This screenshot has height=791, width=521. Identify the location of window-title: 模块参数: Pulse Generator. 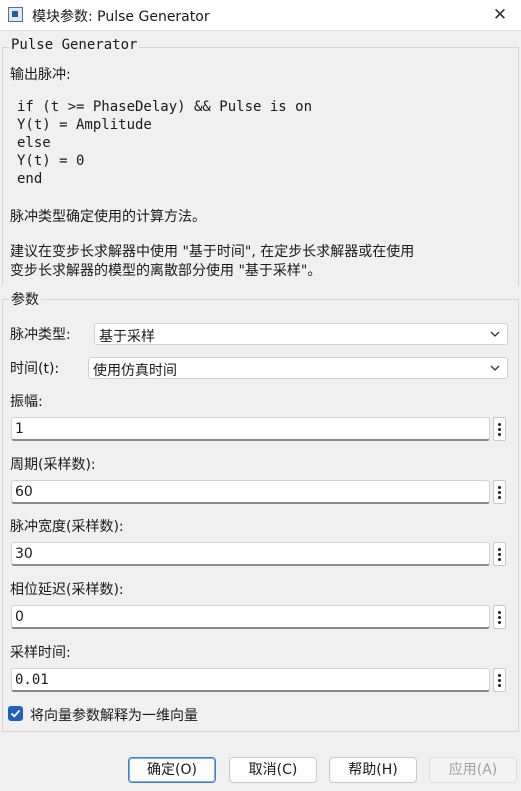
(121, 17).